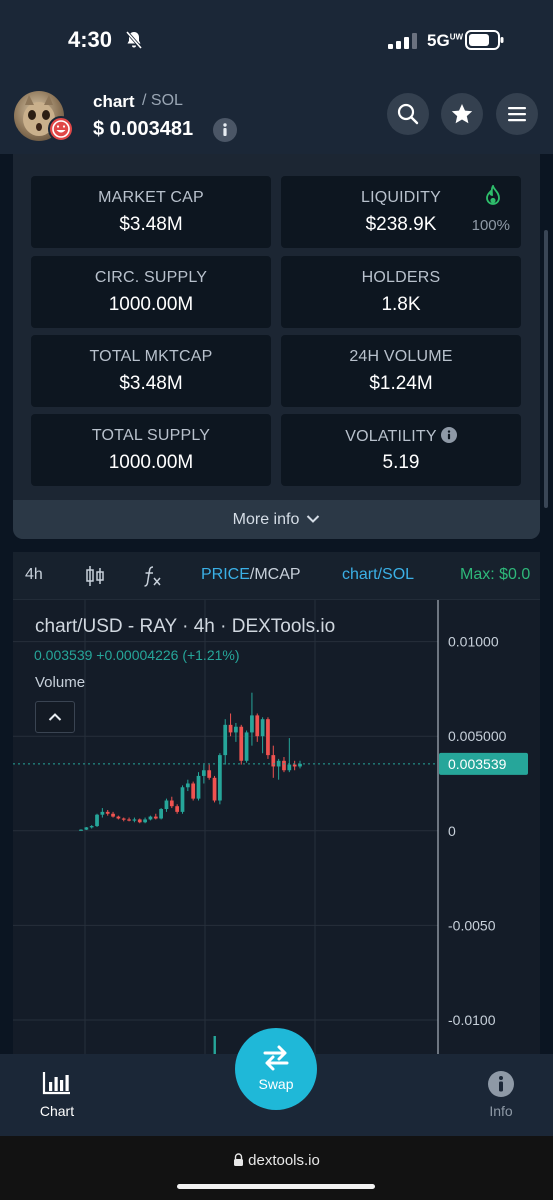 The height and width of the screenshot is (1200, 553). I want to click on search-icon, so click(408, 114).